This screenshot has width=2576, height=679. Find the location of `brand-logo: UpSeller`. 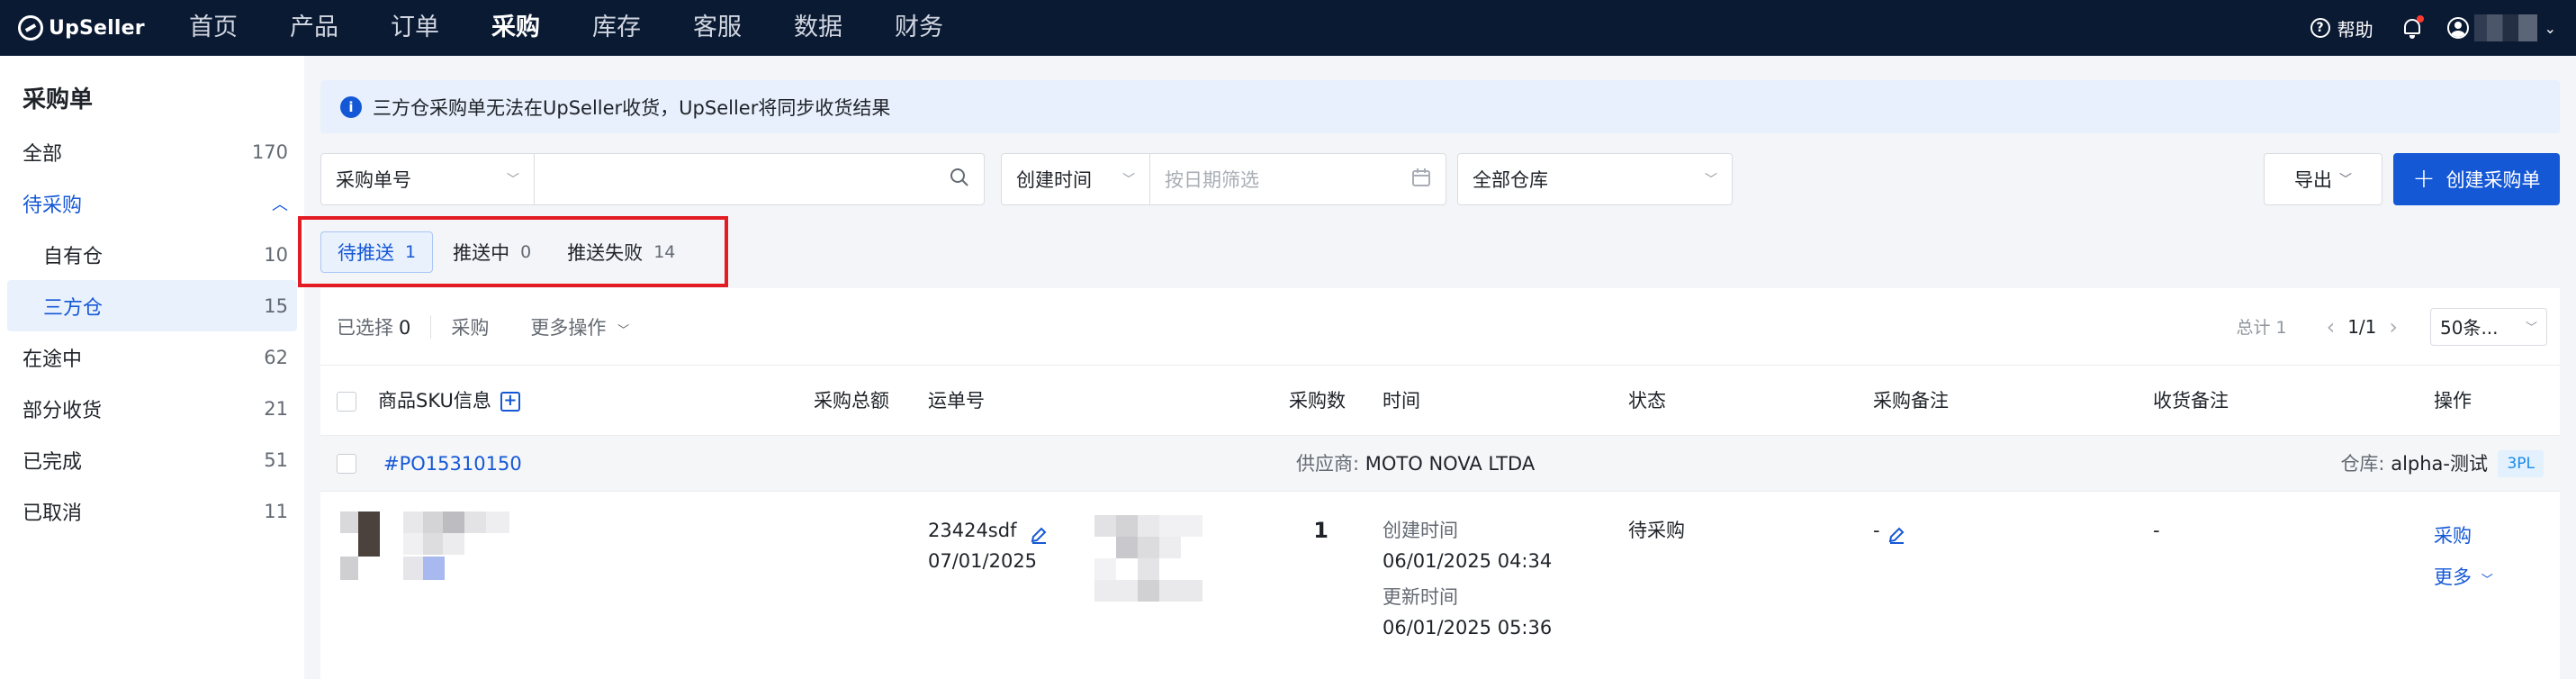

brand-logo: UpSeller is located at coordinates (103, 28).